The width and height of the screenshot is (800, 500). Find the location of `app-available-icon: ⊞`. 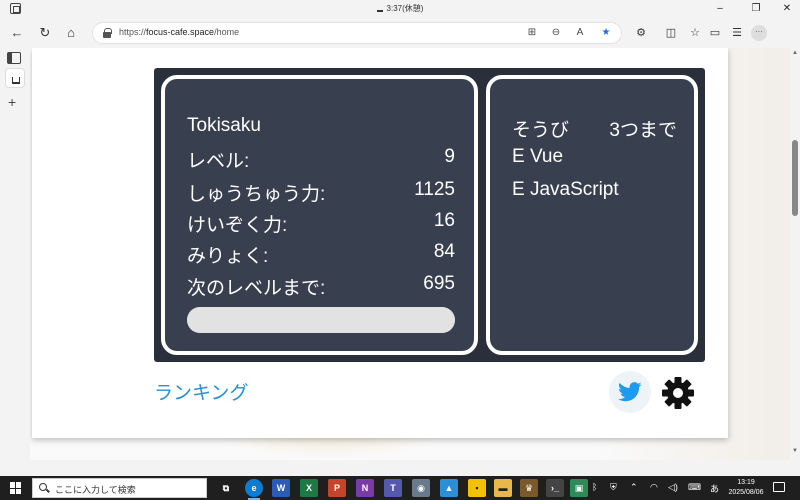

app-available-icon: ⊞ is located at coordinates (532, 32).